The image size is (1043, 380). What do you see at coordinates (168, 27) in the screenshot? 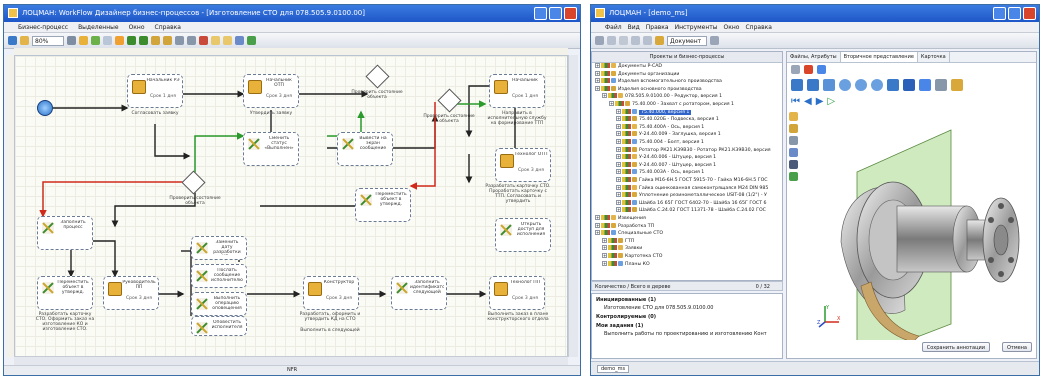
I see `menu-item: Справка` at bounding box center [168, 27].